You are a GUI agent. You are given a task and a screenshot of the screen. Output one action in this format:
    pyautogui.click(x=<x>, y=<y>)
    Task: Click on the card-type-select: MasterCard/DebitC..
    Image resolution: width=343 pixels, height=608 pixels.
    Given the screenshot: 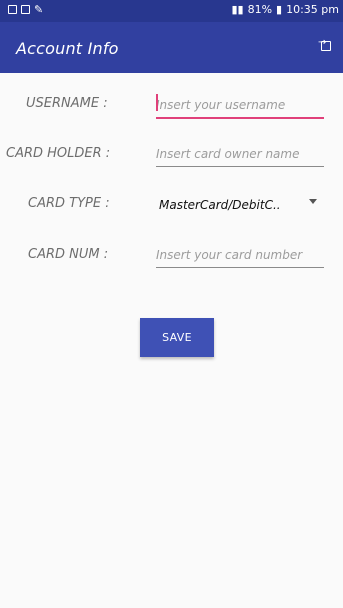 What is the action you would take?
    pyautogui.click(x=239, y=204)
    